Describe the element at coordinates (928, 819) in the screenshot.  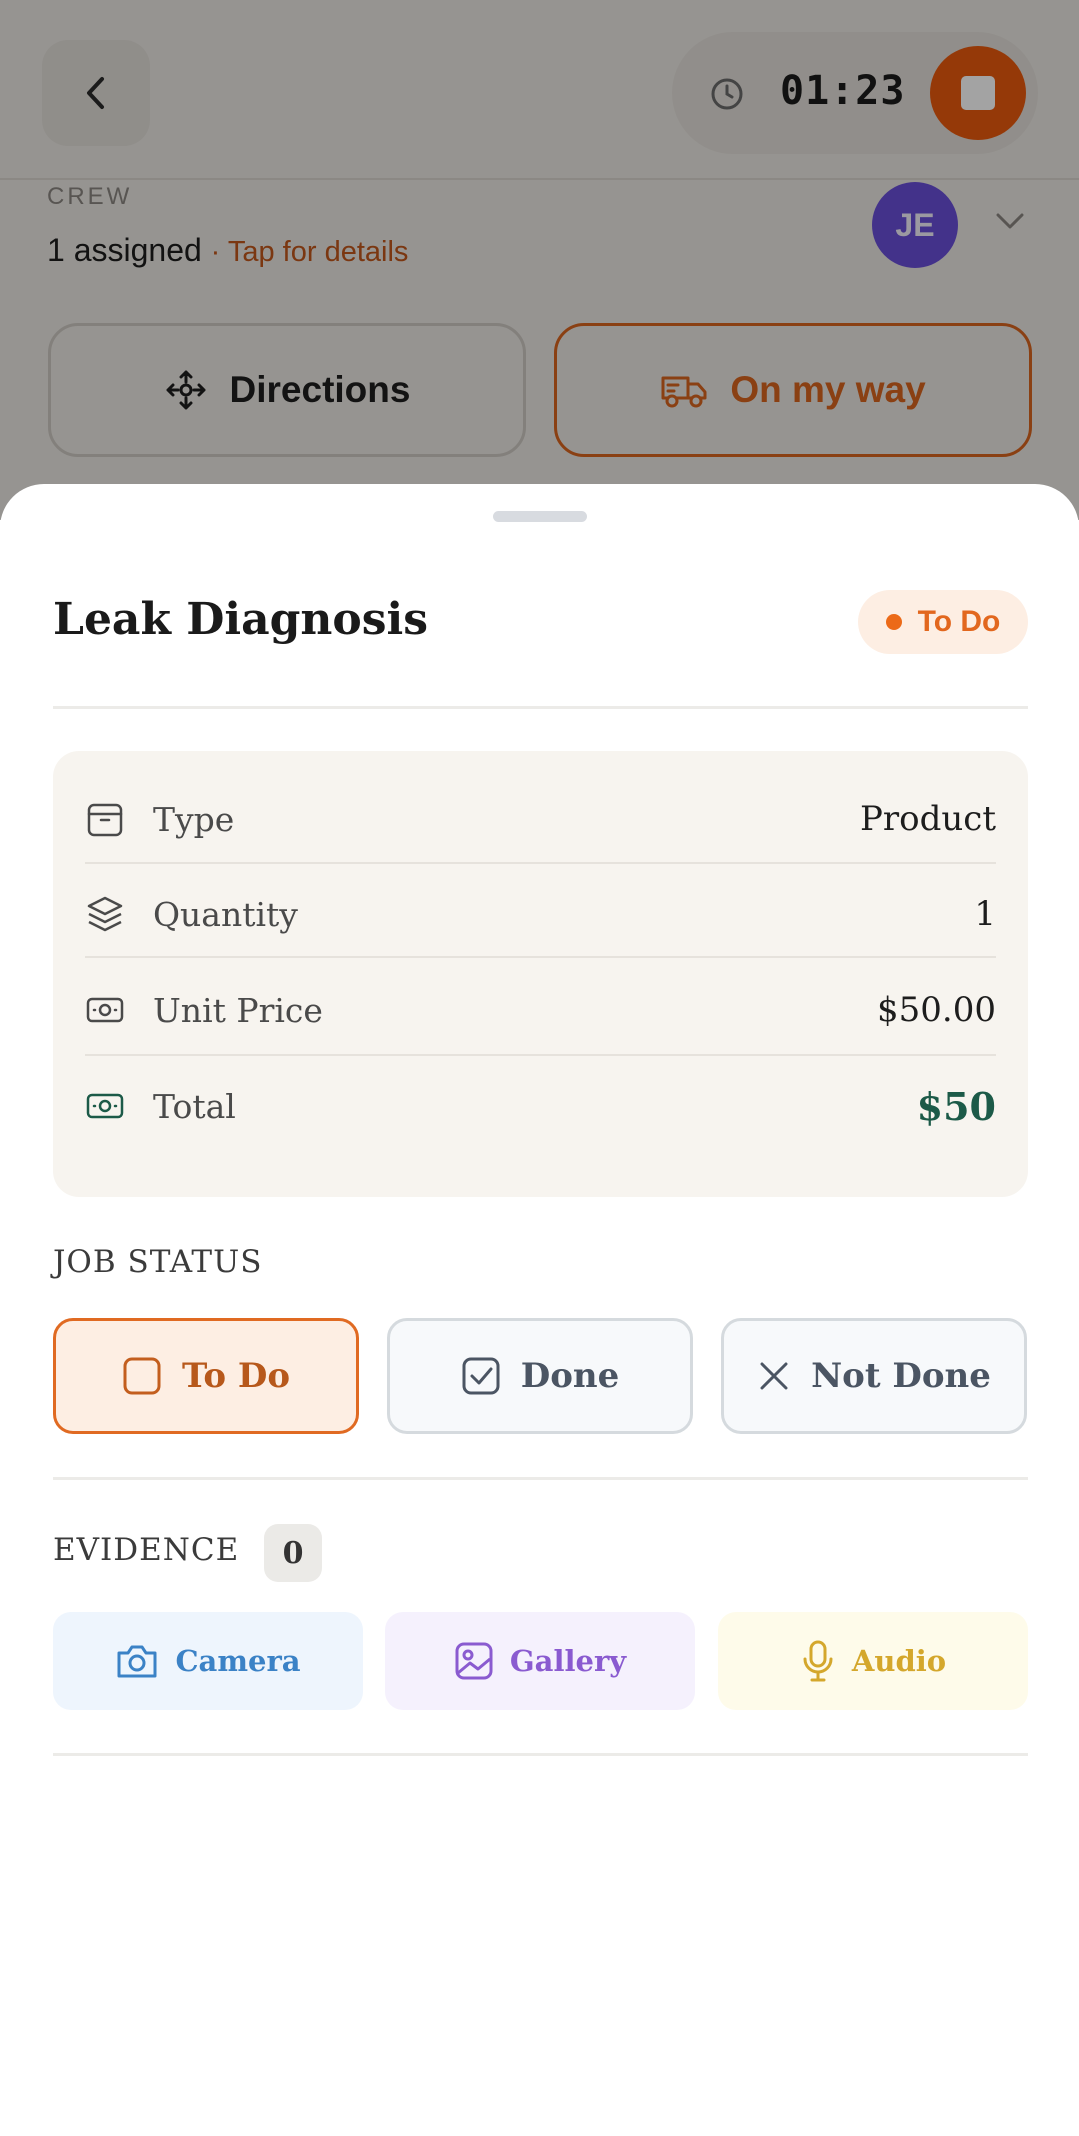
I see `type-value: Product` at that location.